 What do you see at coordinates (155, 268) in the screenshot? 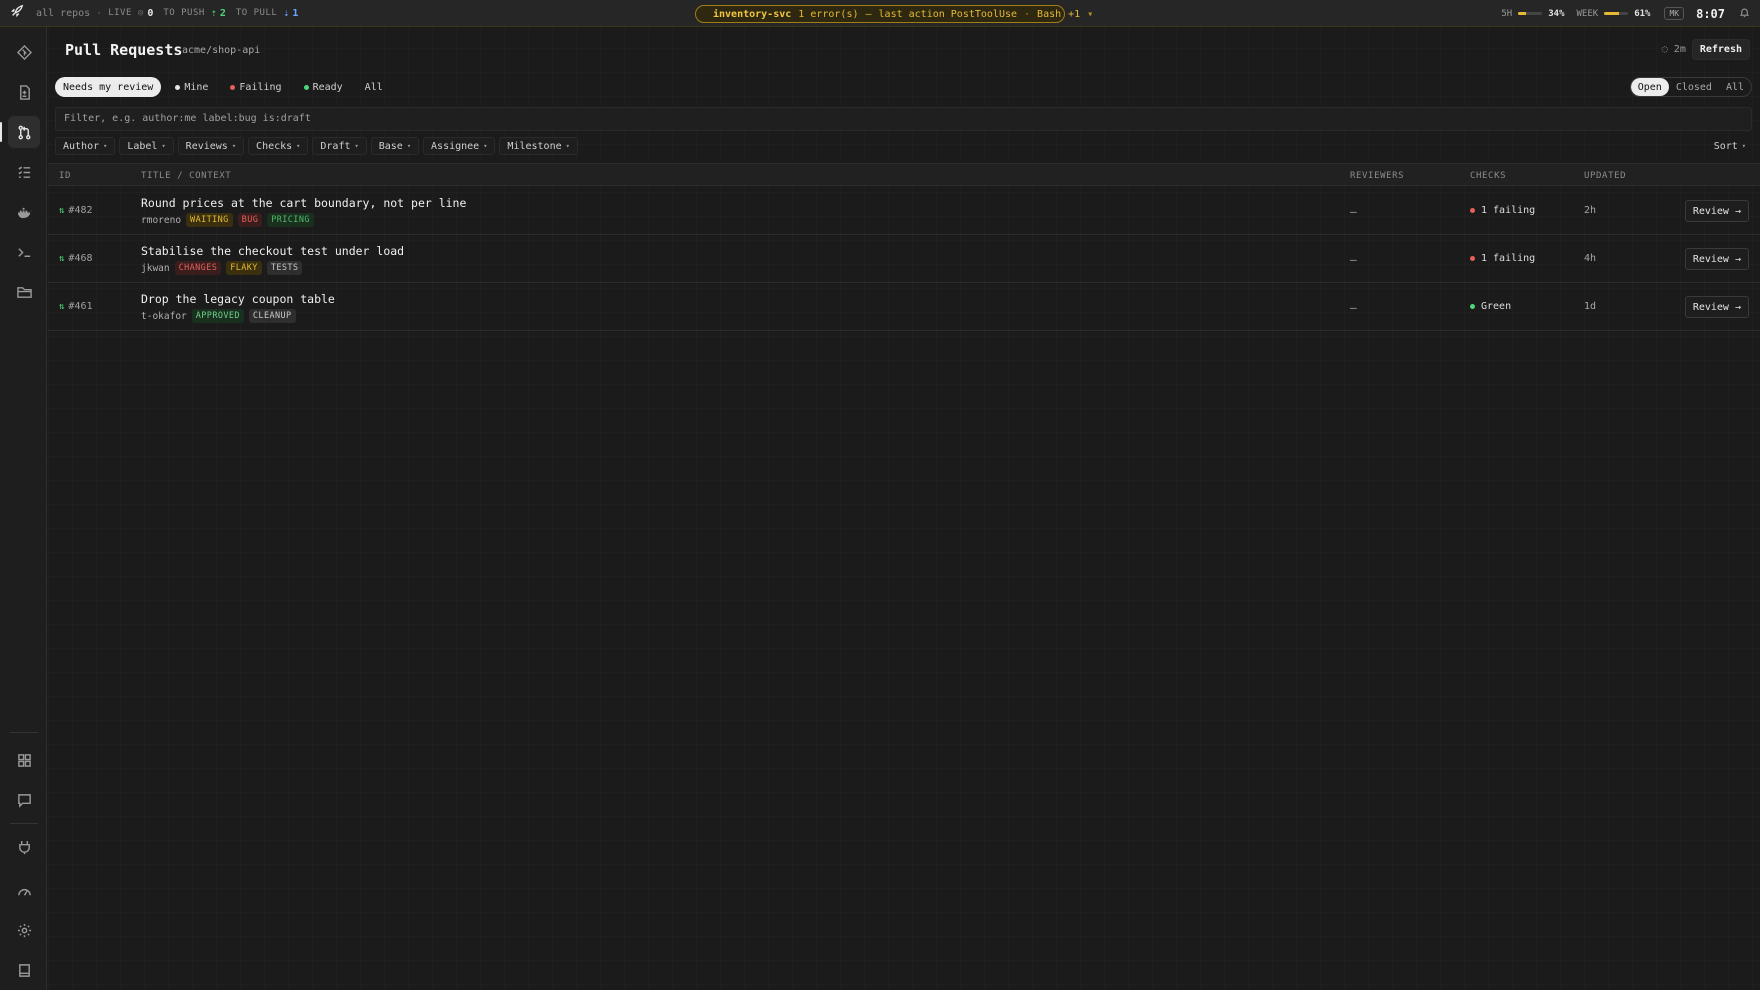
I see `pr-author: jkwan` at bounding box center [155, 268].